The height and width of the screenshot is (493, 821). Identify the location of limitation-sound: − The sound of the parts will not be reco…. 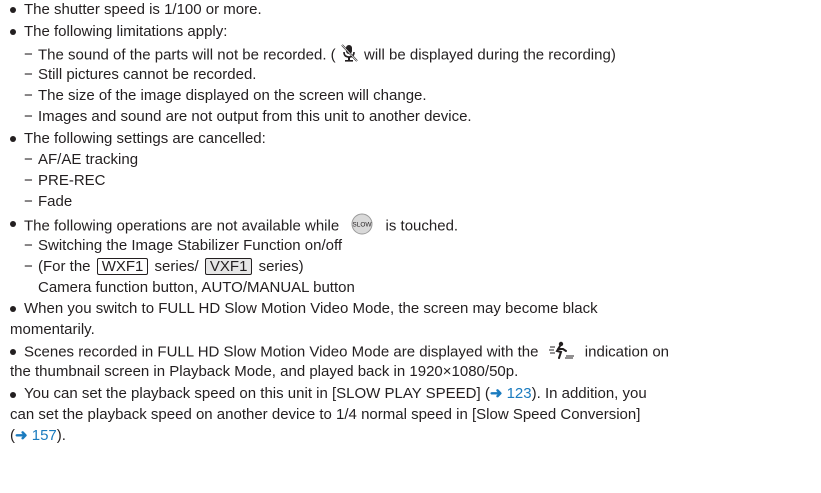
(320, 55).